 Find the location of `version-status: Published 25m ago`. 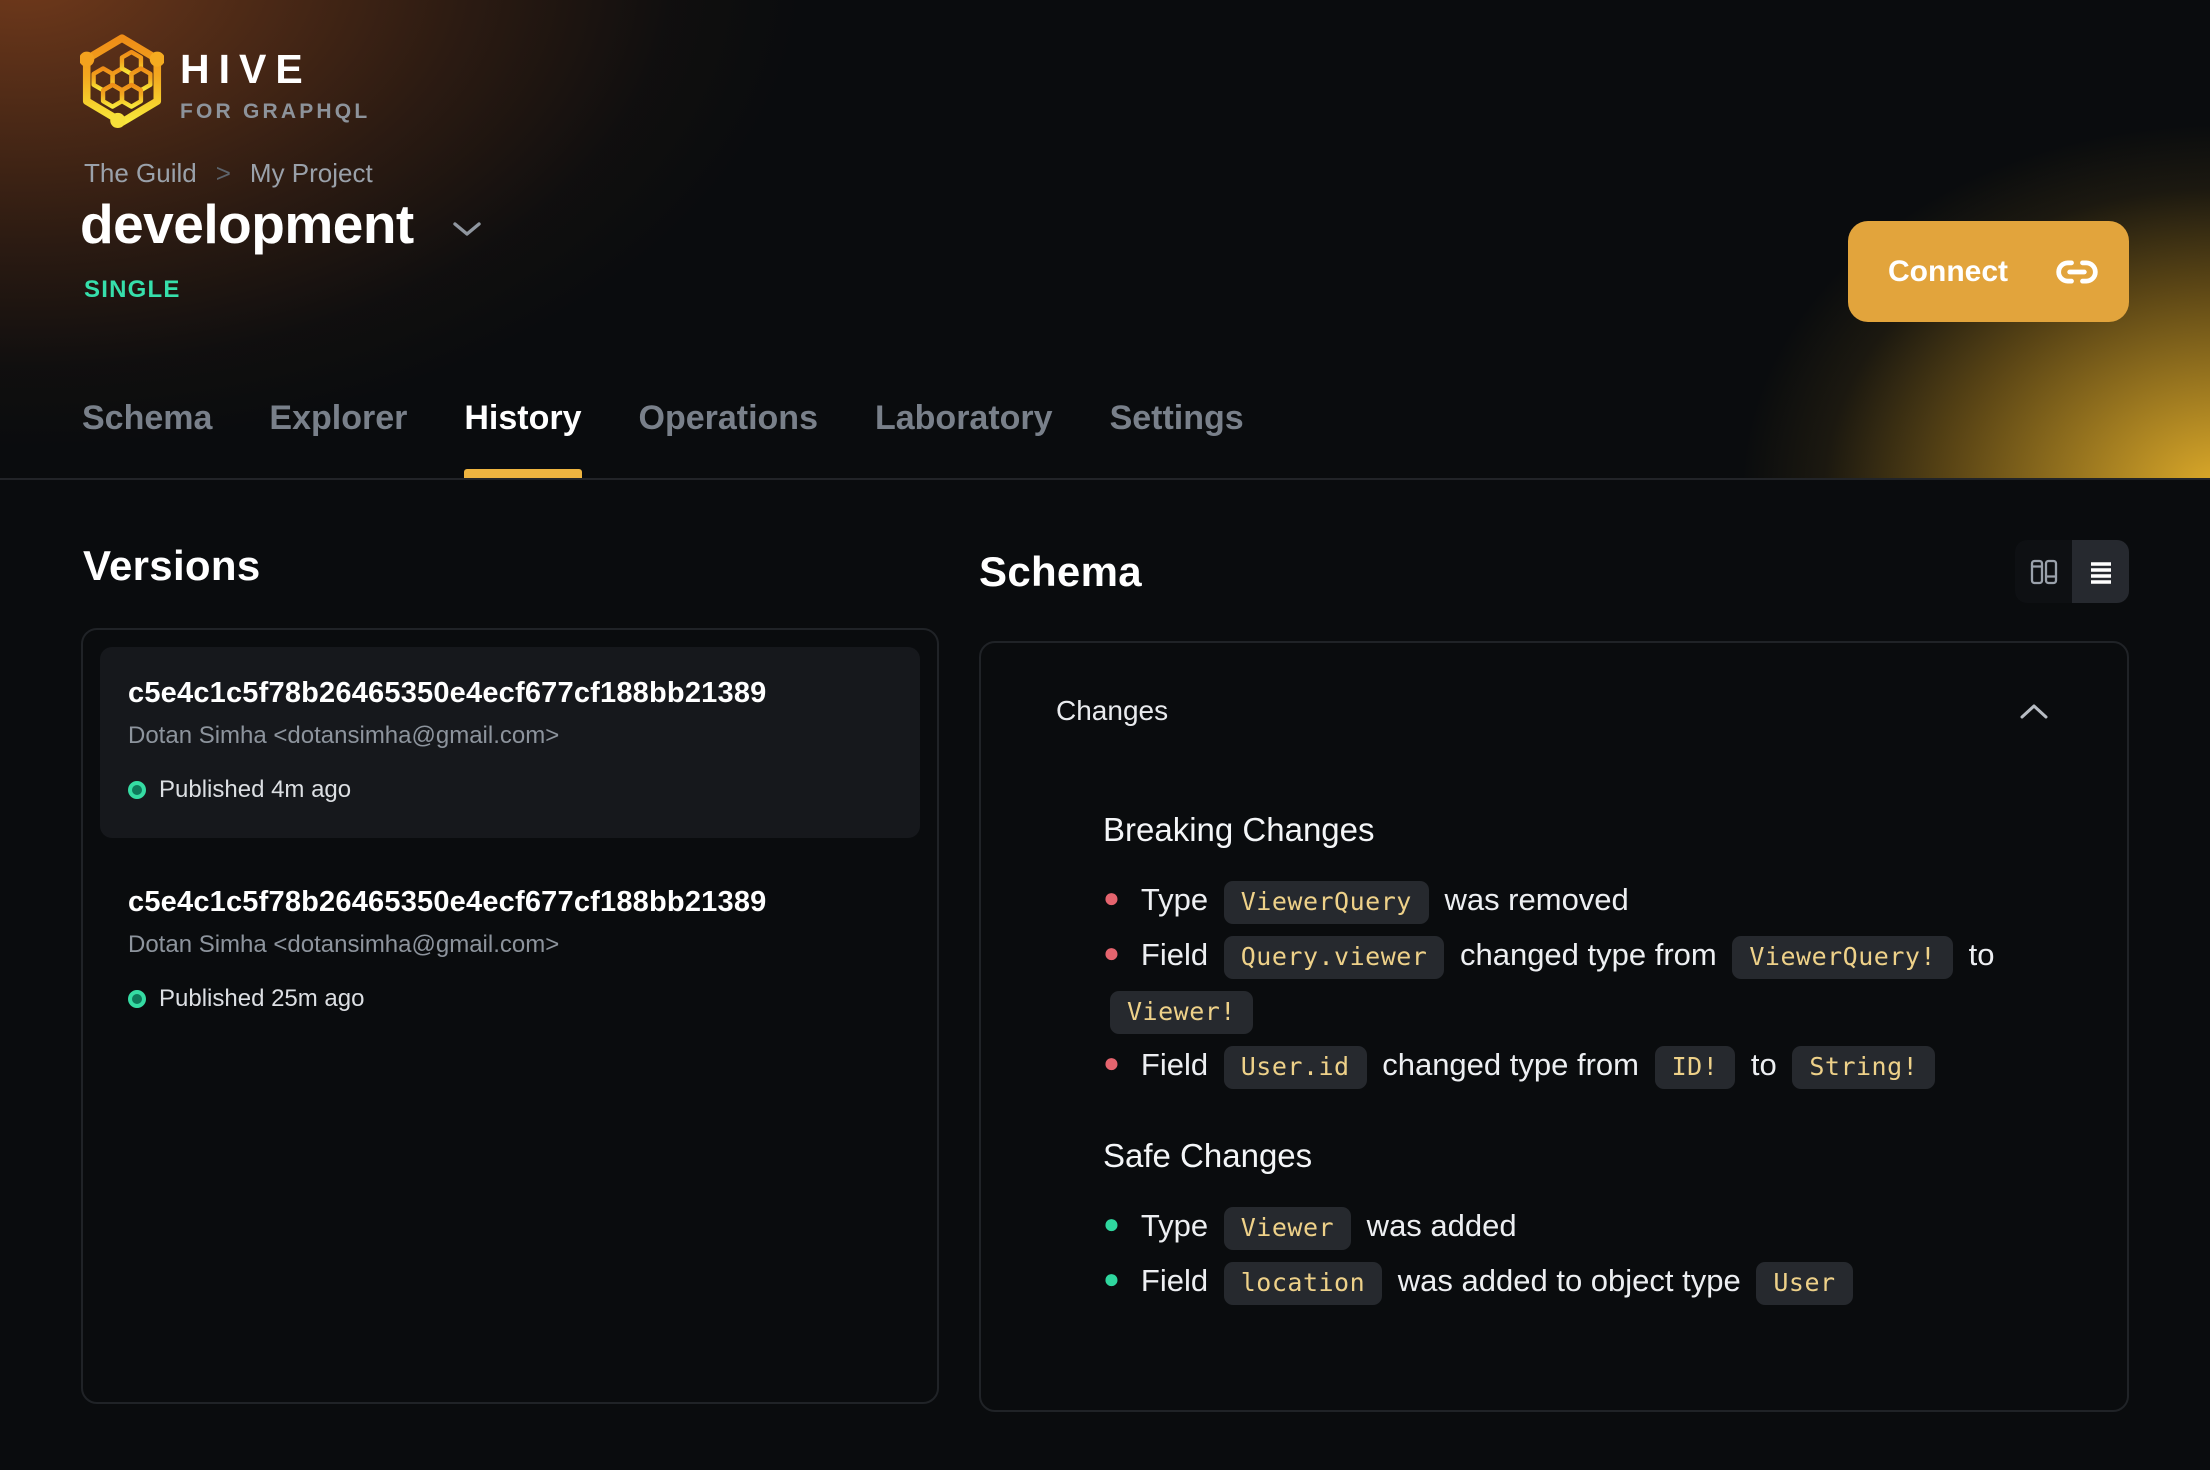

version-status: Published 25m ago is located at coordinates (262, 998).